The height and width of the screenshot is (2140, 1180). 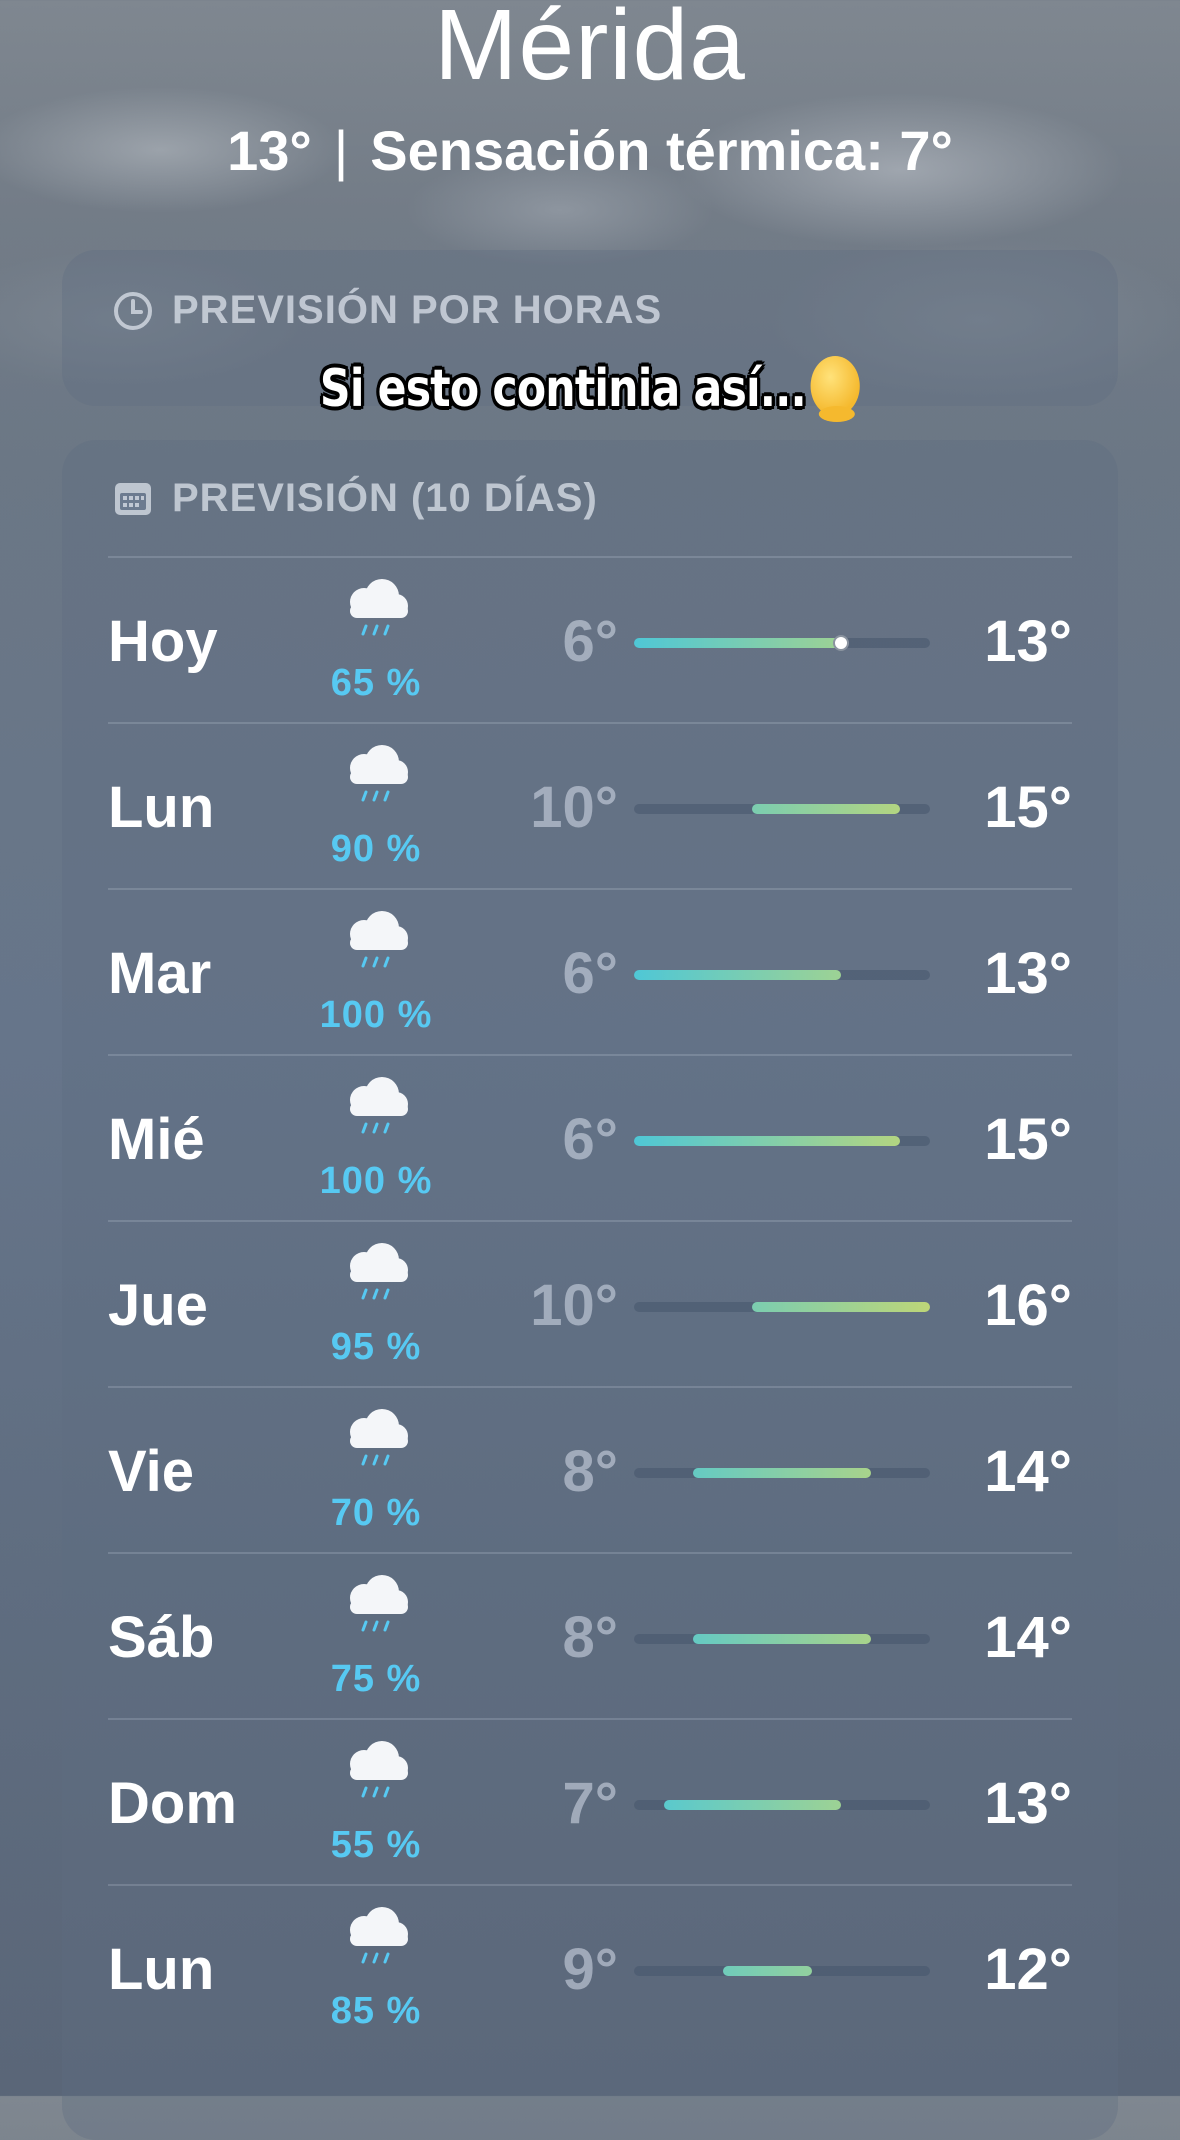 I want to click on forecast-row: Lun 85 % 9° 12°, so click(x=590, y=1967).